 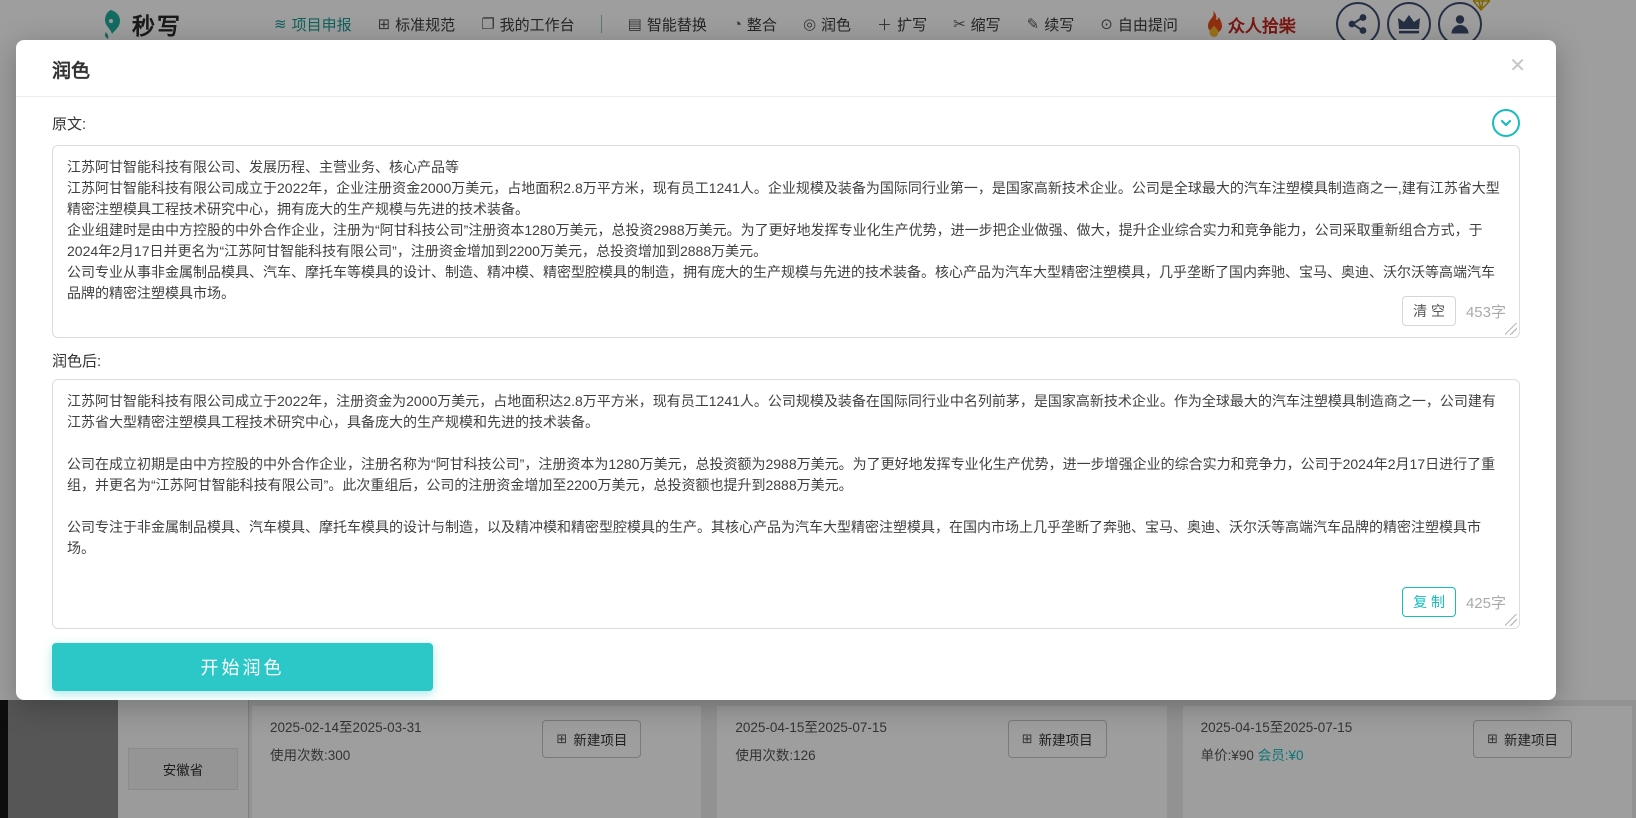 What do you see at coordinates (786, 68) in the screenshot?
I see `dialog-header: 润色 ✕` at bounding box center [786, 68].